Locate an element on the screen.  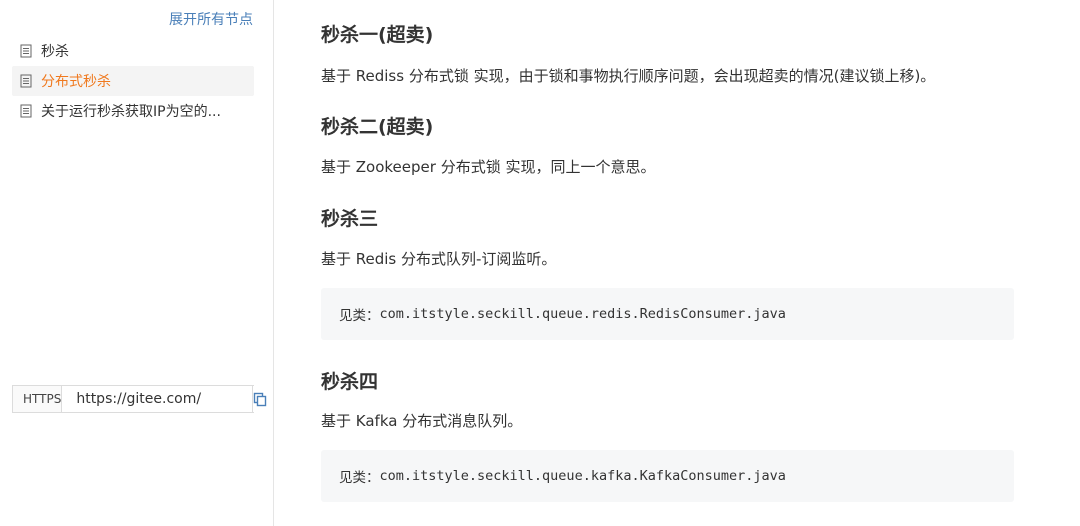
tree-item-distributed-seckill: 分布式秒杀 is located at coordinates (133, 81).